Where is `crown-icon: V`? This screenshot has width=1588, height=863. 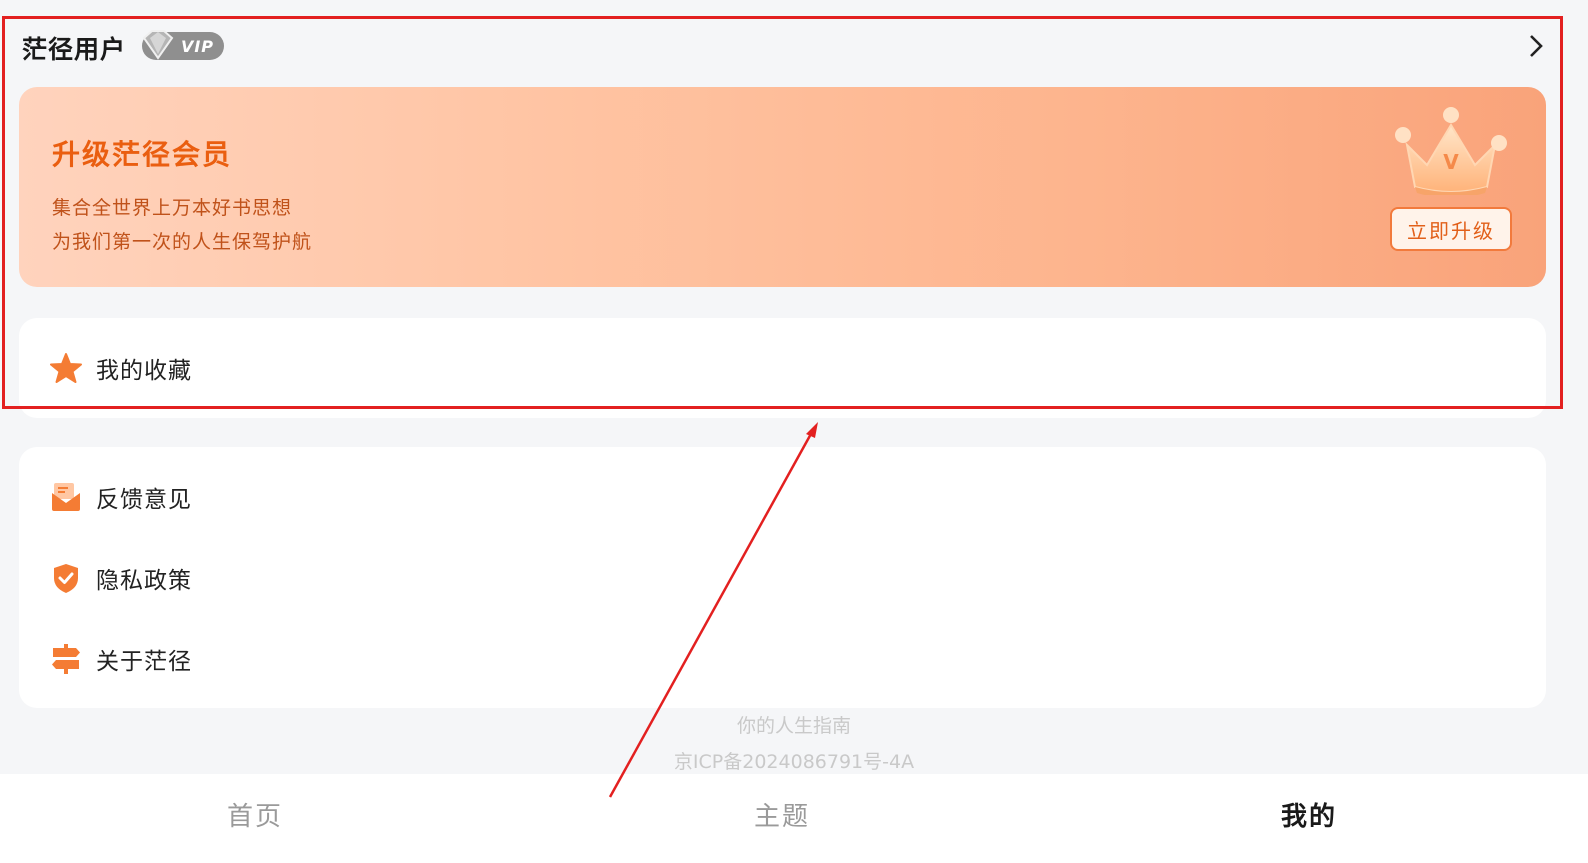 crown-icon: V is located at coordinates (1451, 151).